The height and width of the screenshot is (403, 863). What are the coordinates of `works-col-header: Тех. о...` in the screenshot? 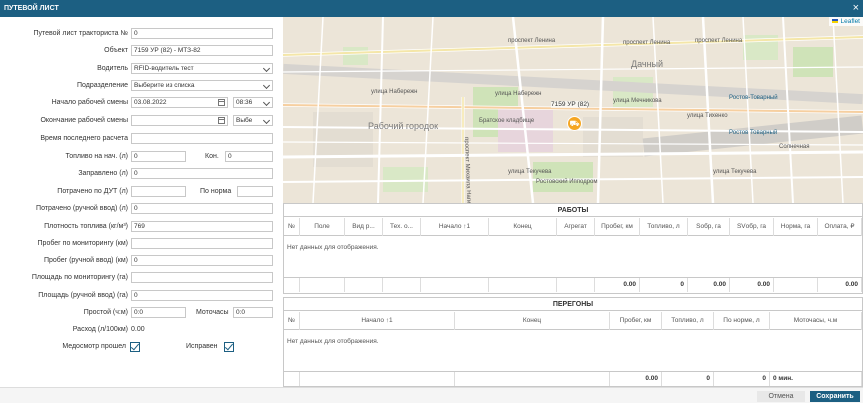 It's located at (402, 227).